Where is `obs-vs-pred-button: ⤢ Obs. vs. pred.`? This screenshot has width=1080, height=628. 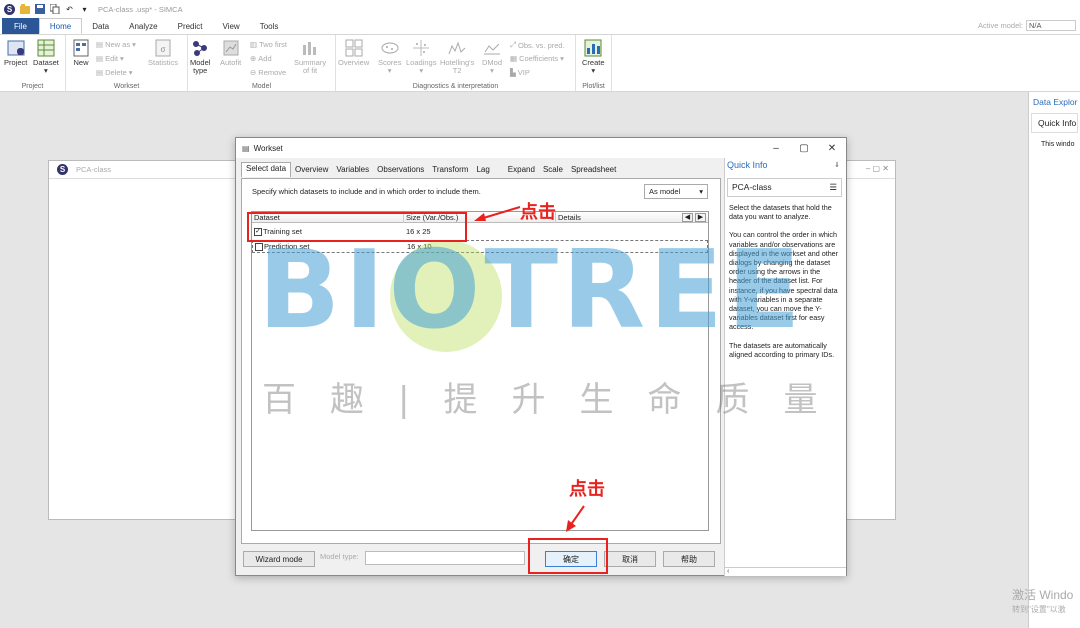
obs-vs-pred-button: ⤢ Obs. vs. pred. is located at coordinates (537, 45).